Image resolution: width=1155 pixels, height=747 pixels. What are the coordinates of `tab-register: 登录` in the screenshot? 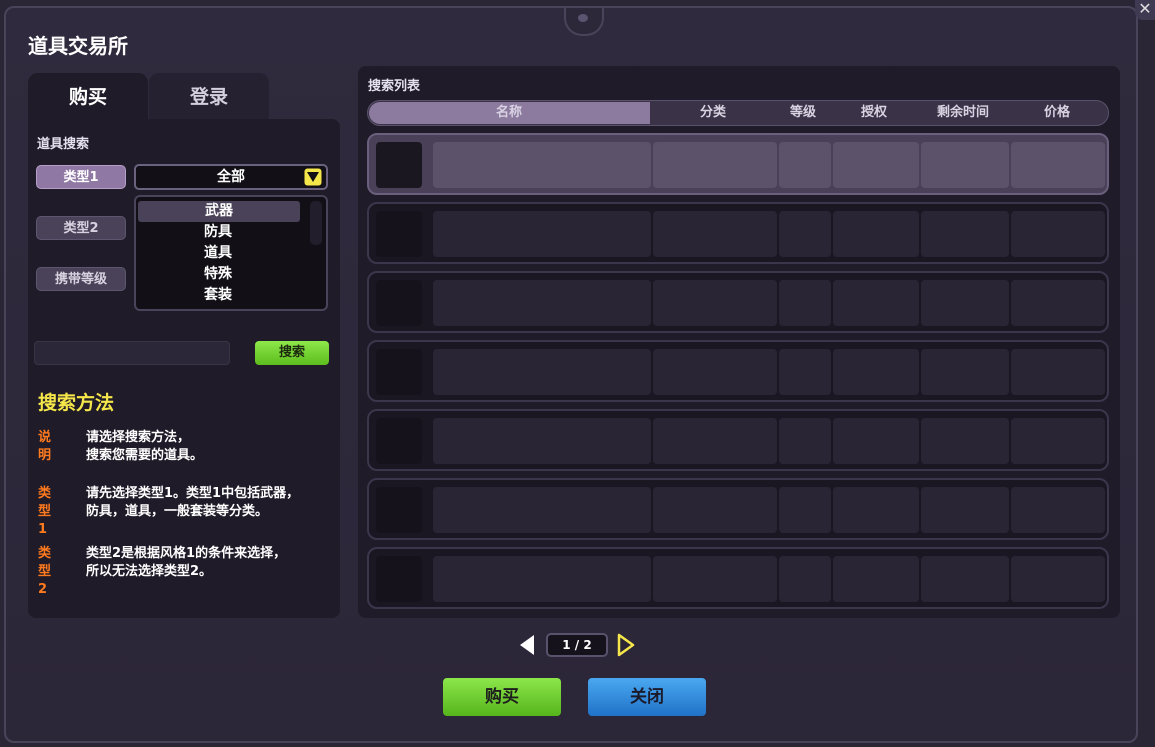 It's located at (209, 96).